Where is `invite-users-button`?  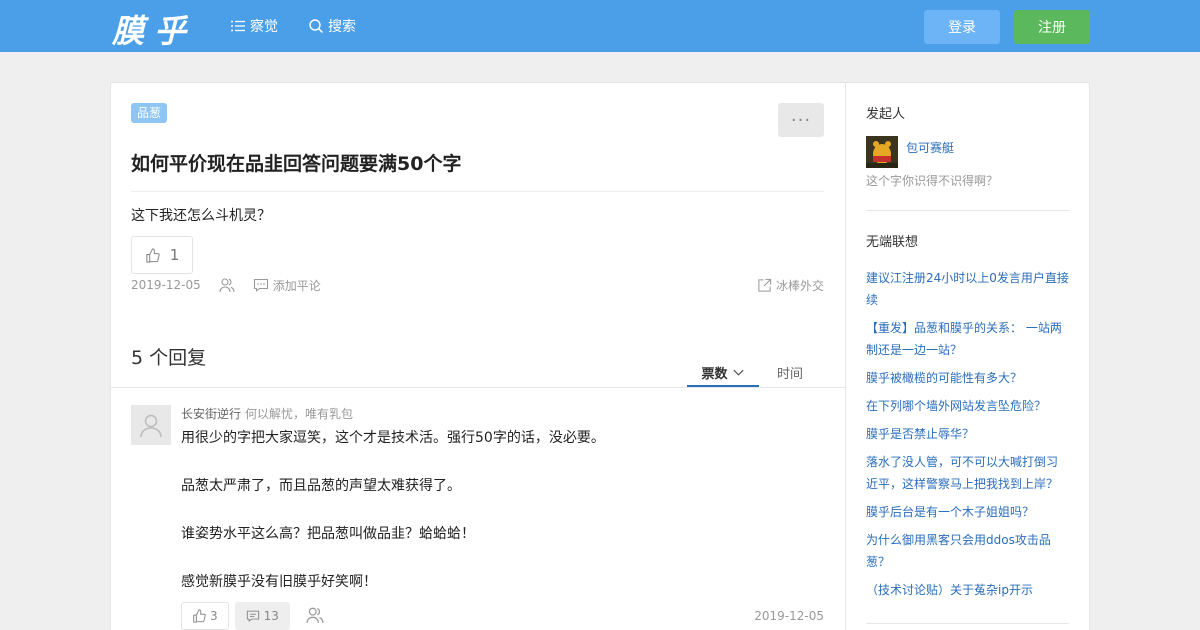
invite-users-button is located at coordinates (227, 285).